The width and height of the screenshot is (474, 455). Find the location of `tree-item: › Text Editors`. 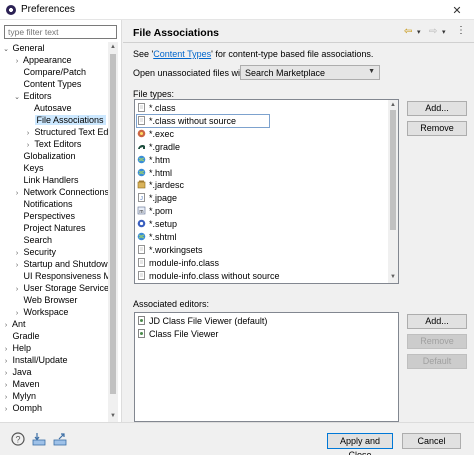

tree-item: › Text Editors is located at coordinates (54, 144).